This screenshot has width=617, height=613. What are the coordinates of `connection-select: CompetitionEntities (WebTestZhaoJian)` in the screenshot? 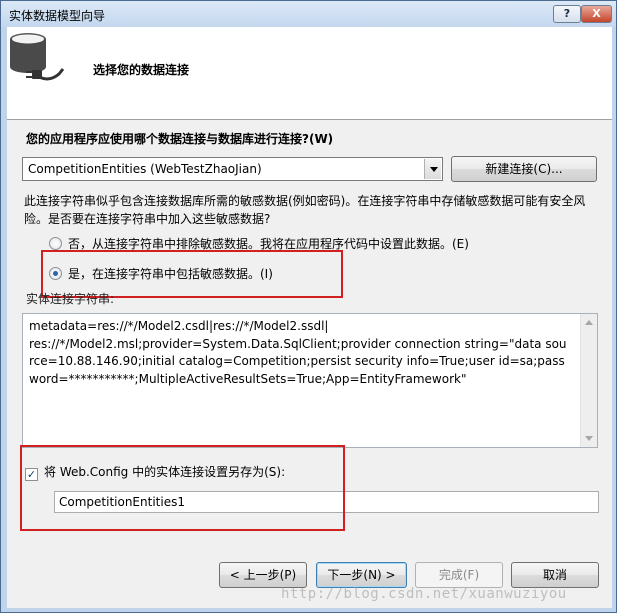 It's located at (232, 169).